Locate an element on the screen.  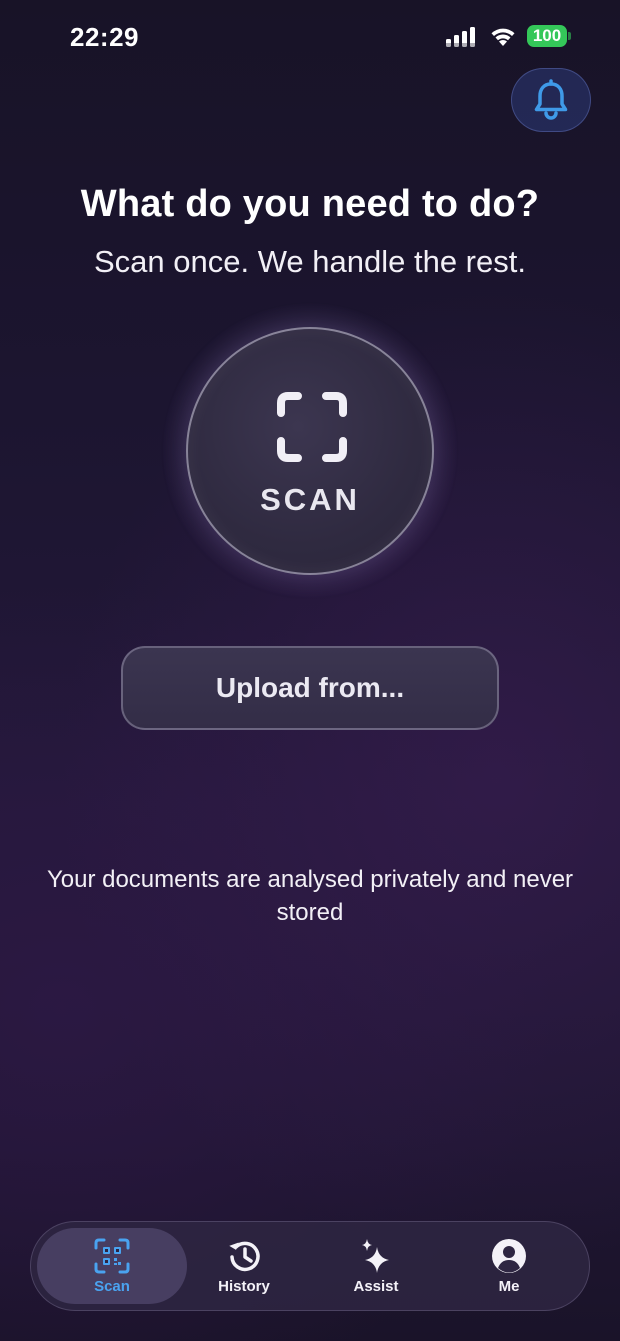
battery-nub is located at coordinates (569, 36).